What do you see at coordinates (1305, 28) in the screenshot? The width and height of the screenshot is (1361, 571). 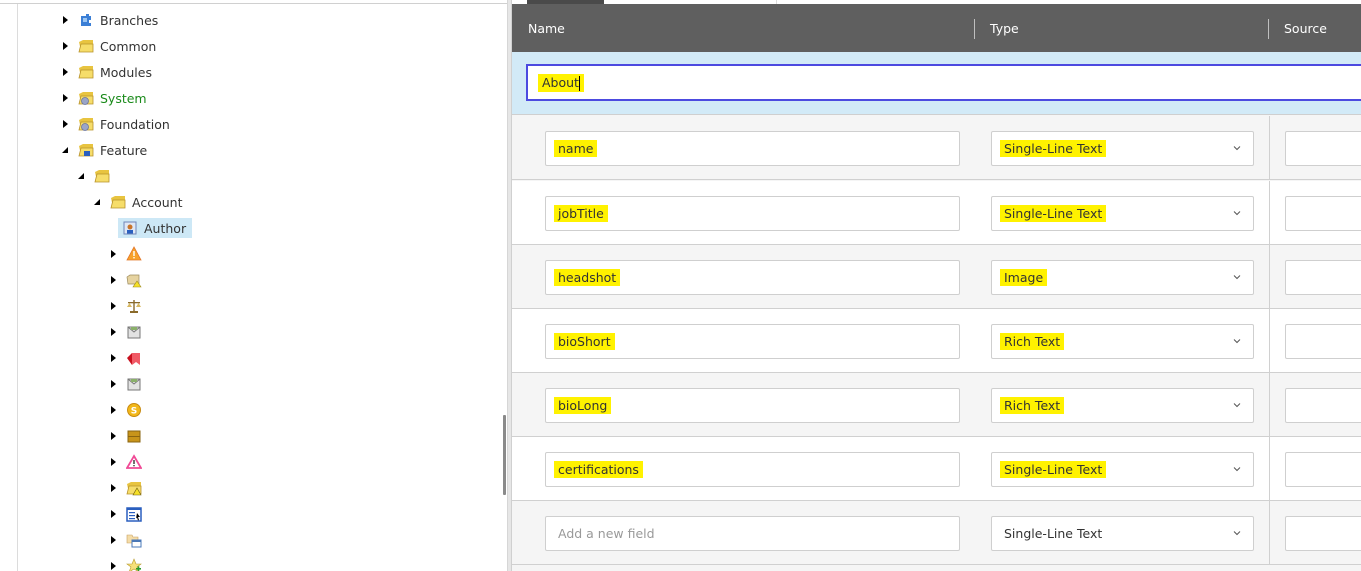 I see `column-header-source: Source` at bounding box center [1305, 28].